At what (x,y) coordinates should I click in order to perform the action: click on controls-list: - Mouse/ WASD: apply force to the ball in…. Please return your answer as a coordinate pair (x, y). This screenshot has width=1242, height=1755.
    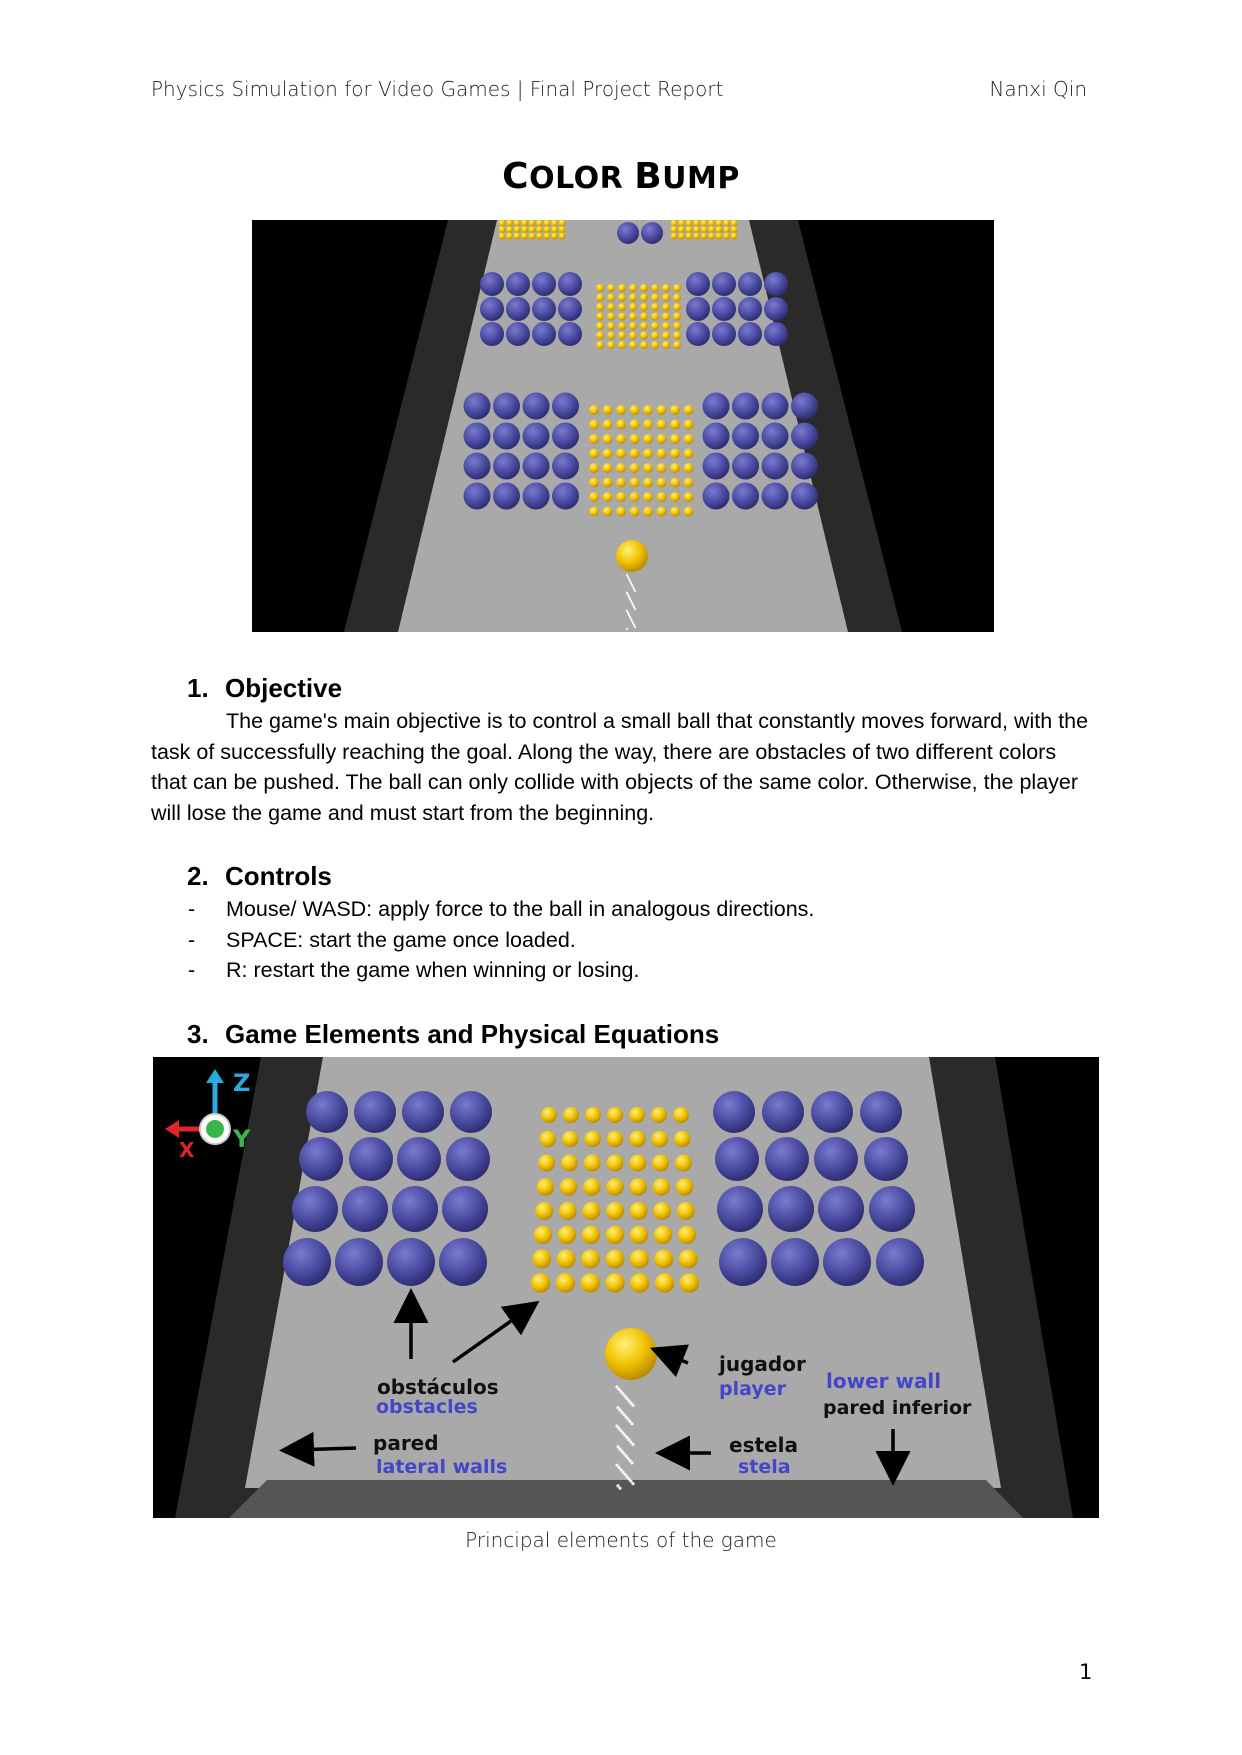
    Looking at the image, I should click on (501, 940).